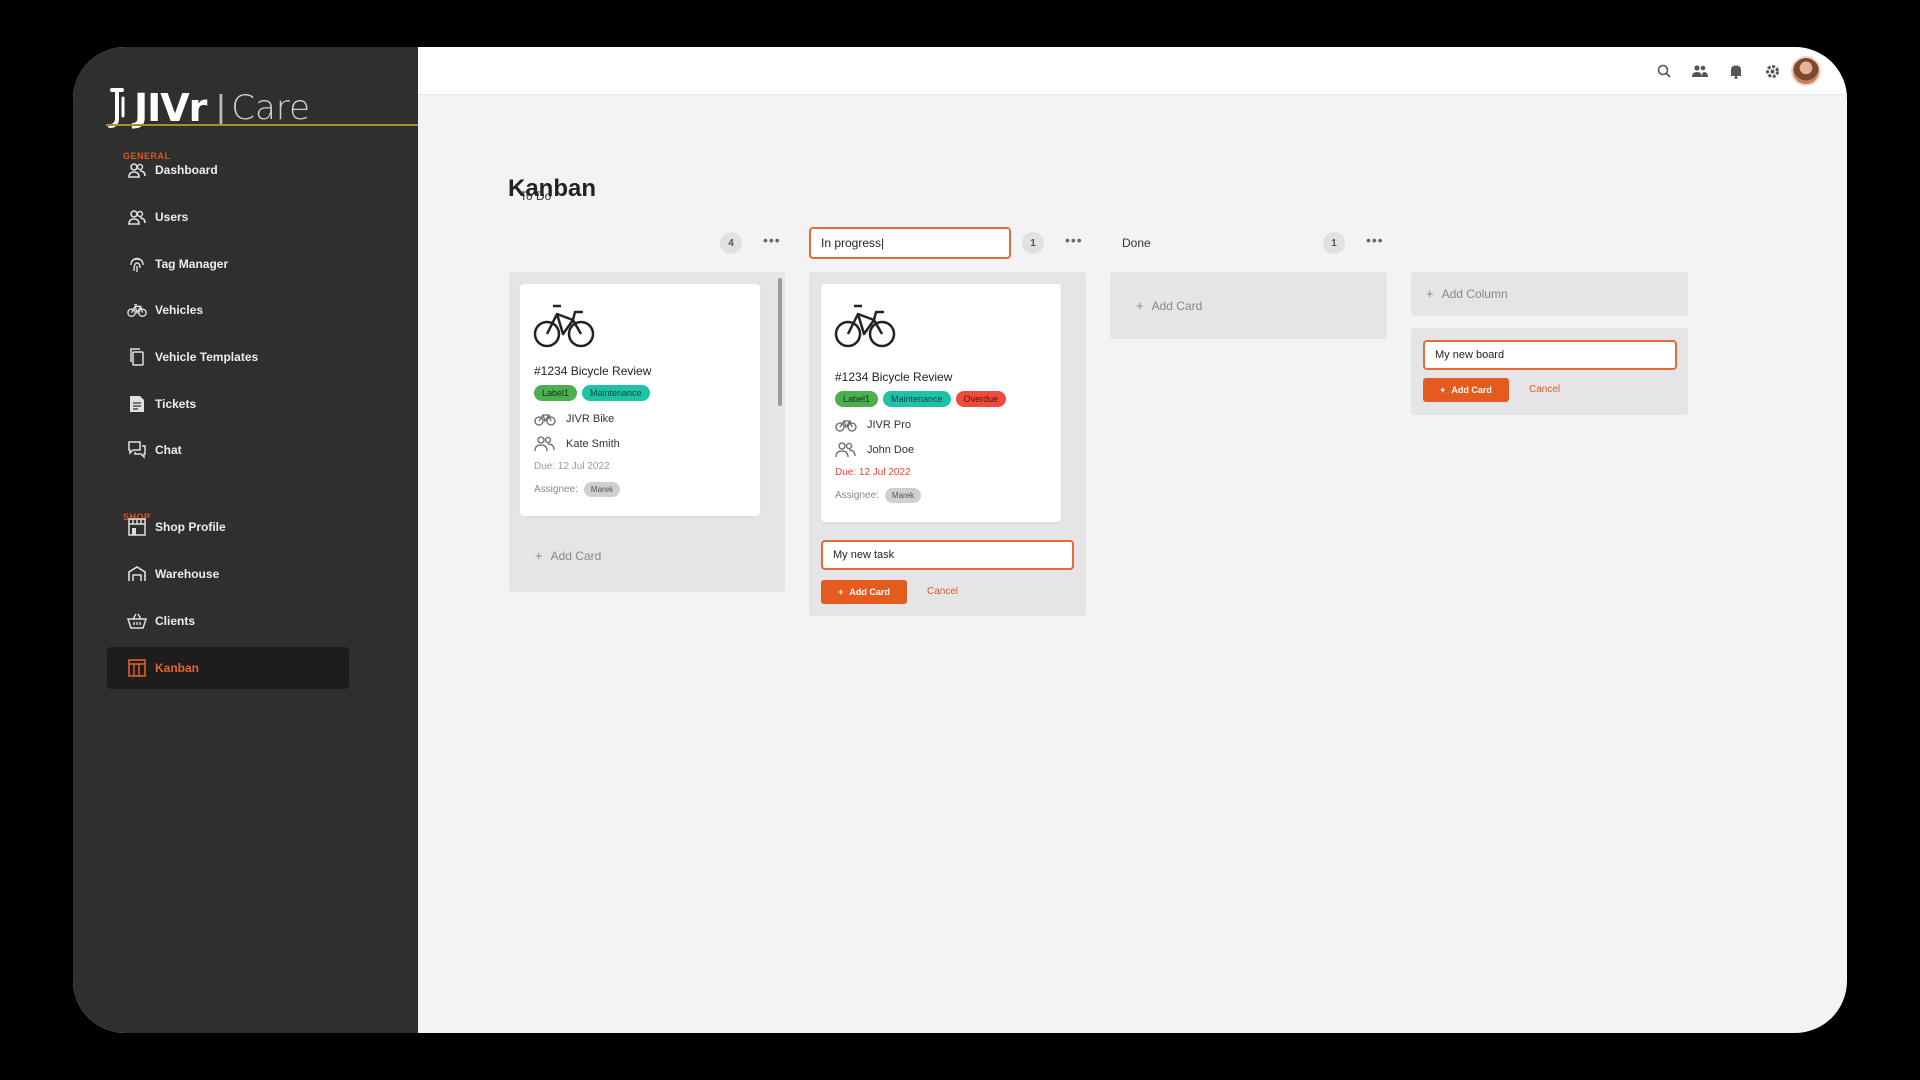 Image resolution: width=1920 pixels, height=1080 pixels. I want to click on sidebar-item-label: Tickets, so click(176, 404).